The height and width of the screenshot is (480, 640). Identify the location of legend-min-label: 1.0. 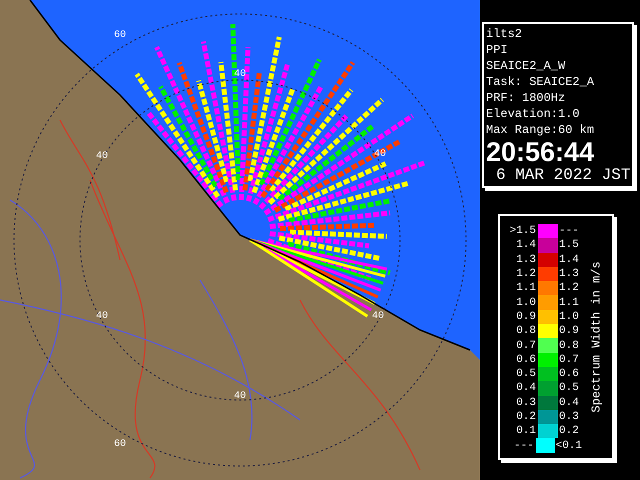
(526, 303).